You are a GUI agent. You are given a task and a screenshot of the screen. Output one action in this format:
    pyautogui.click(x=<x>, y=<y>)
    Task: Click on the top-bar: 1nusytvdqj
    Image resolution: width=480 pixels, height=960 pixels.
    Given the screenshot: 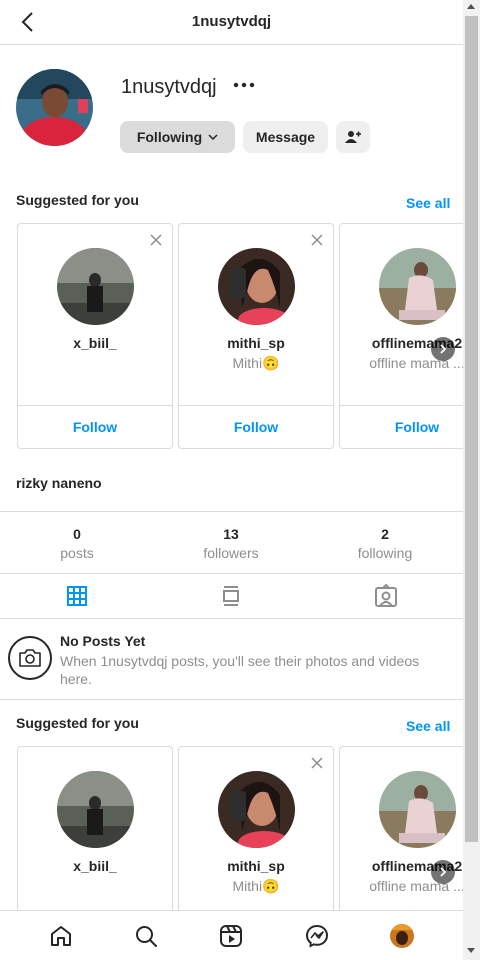 What is the action you would take?
    pyautogui.click(x=231, y=22)
    